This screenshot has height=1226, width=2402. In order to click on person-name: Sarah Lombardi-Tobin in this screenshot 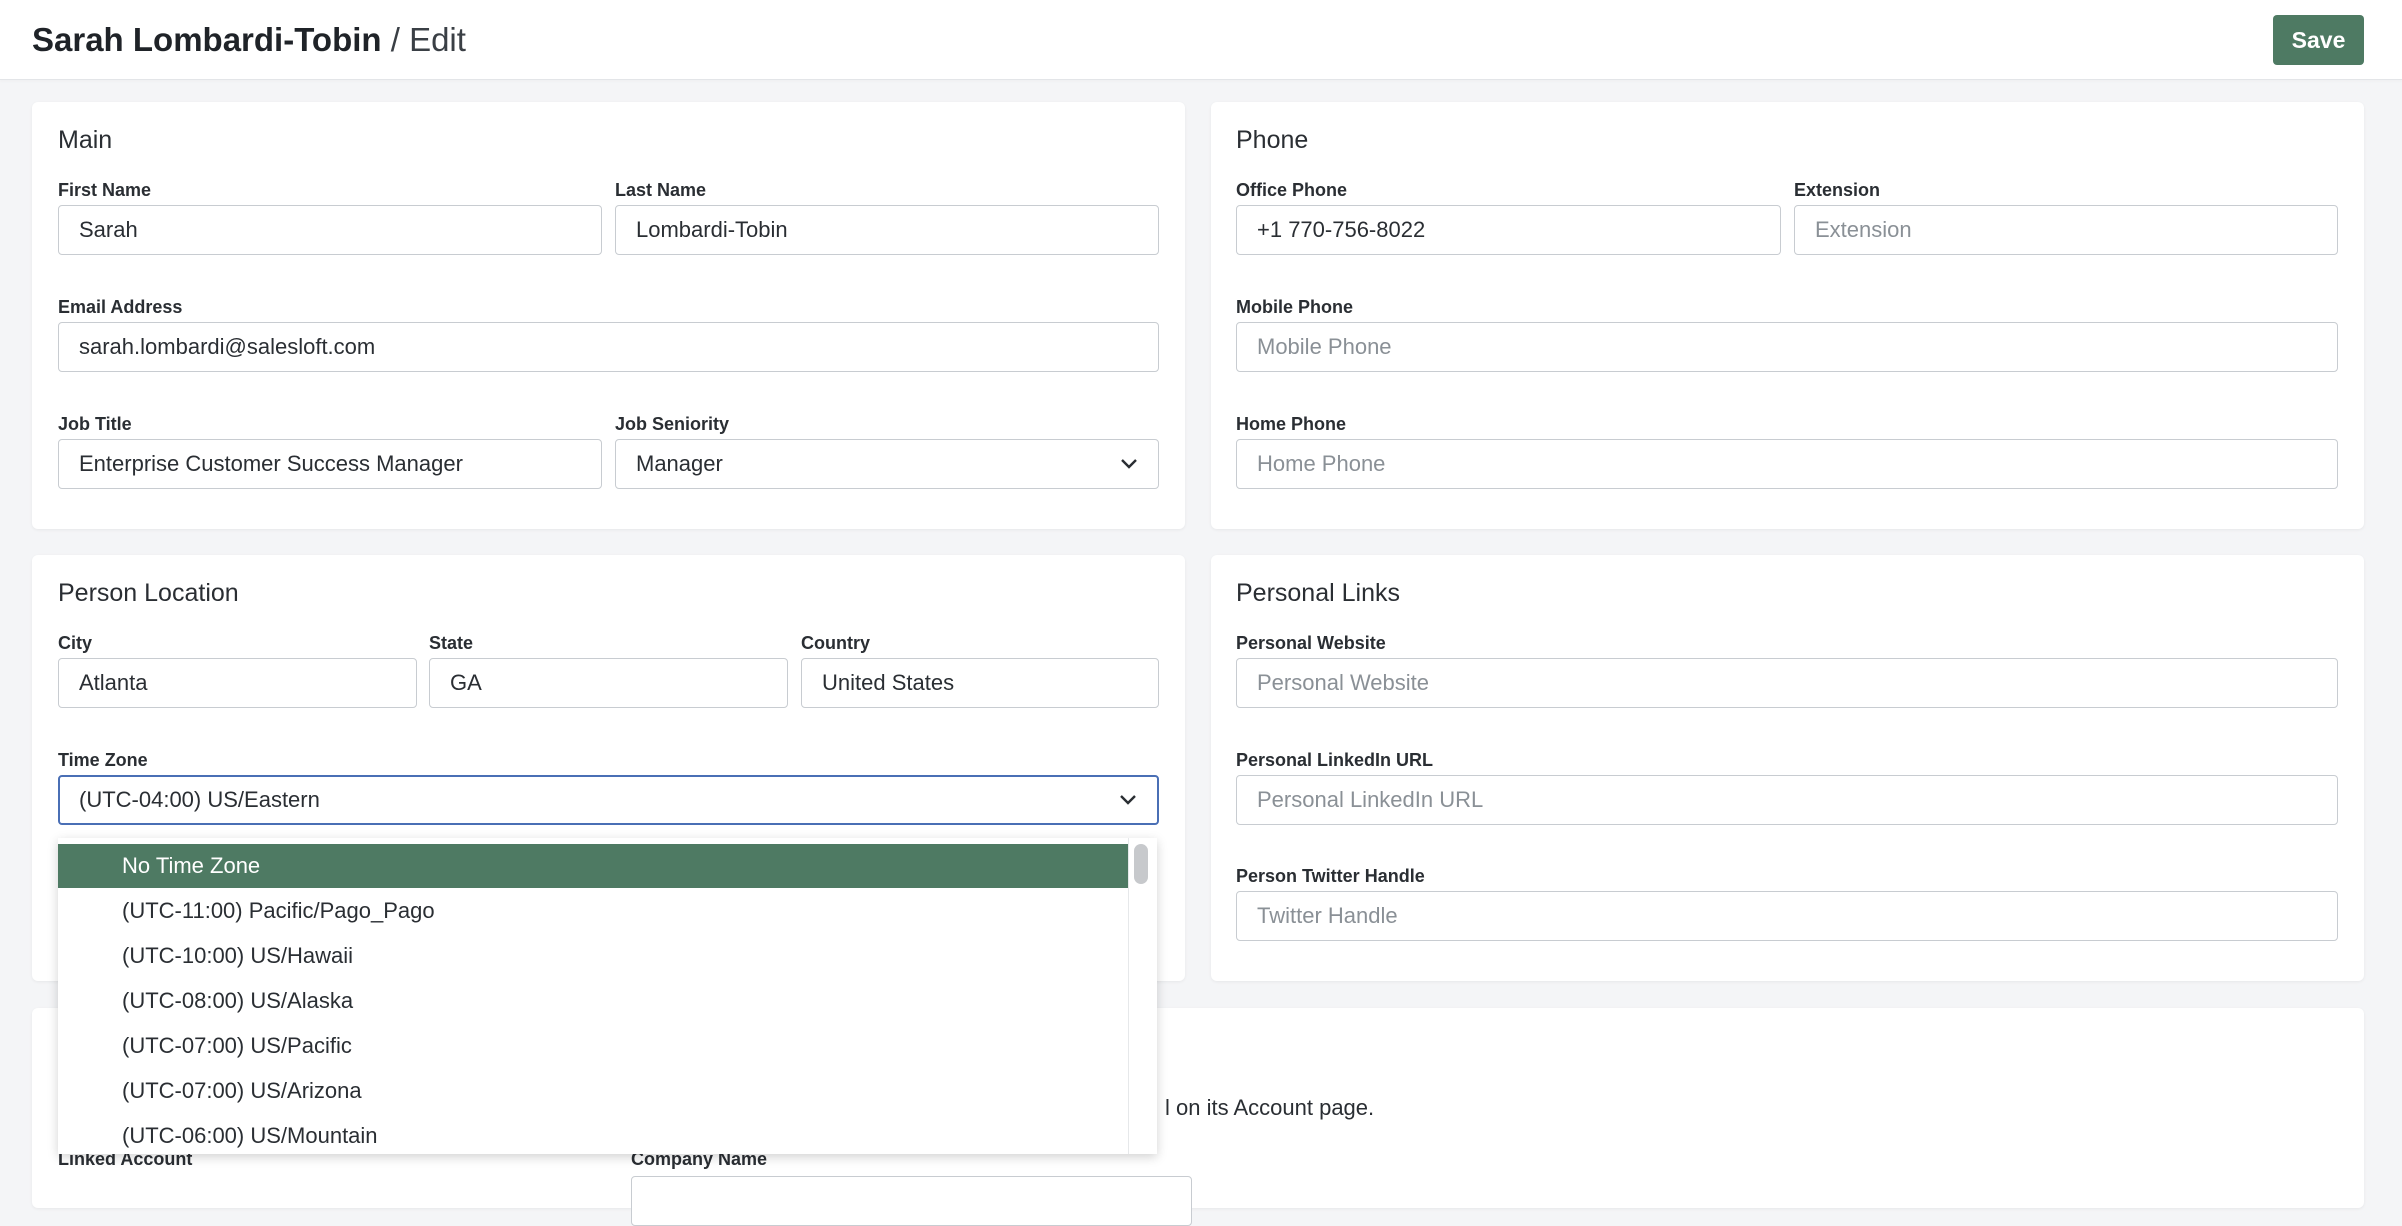, I will do `click(207, 39)`.